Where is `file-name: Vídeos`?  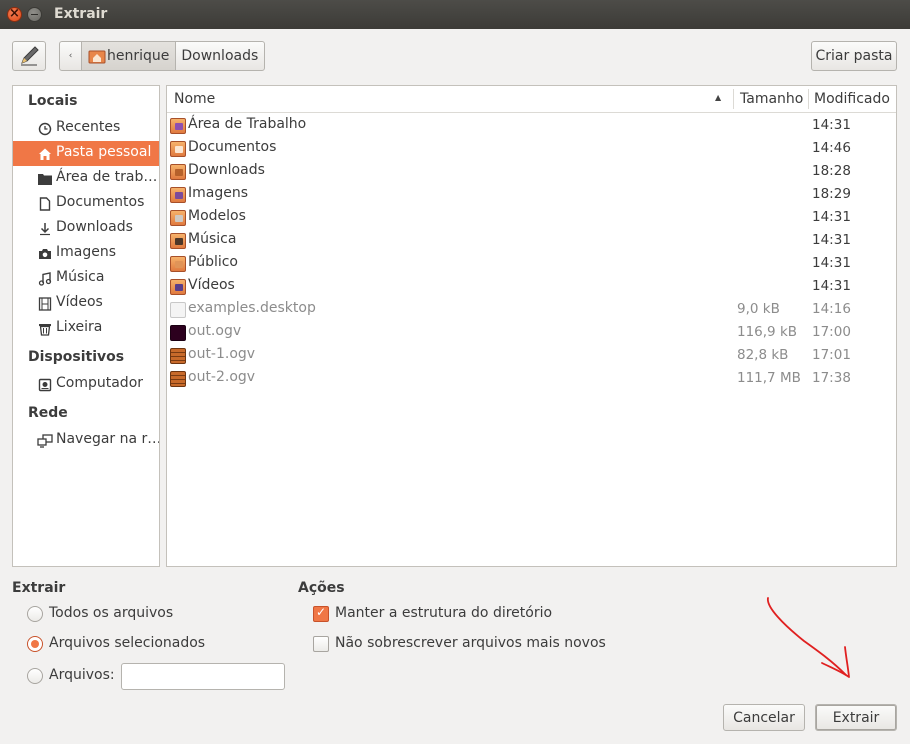 file-name: Vídeos is located at coordinates (211, 285).